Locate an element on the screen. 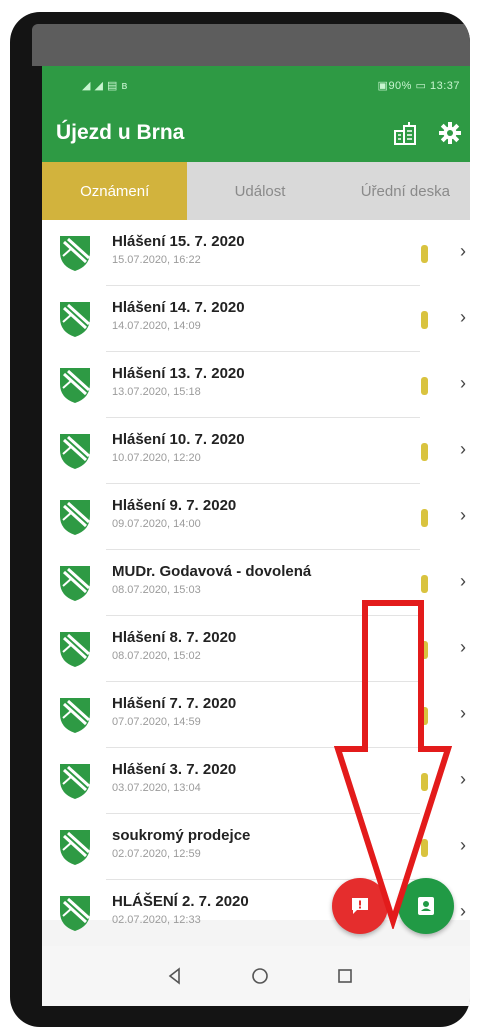  item-date: 13.07.2020, 15:18 is located at coordinates (156, 392).